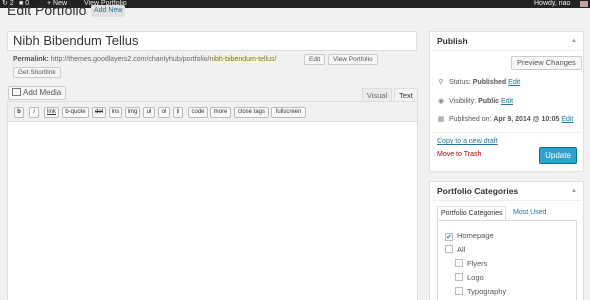 The image size is (590, 300). Describe the element at coordinates (478, 191) in the screenshot. I see `categories-title: Portfolio Categories` at that location.